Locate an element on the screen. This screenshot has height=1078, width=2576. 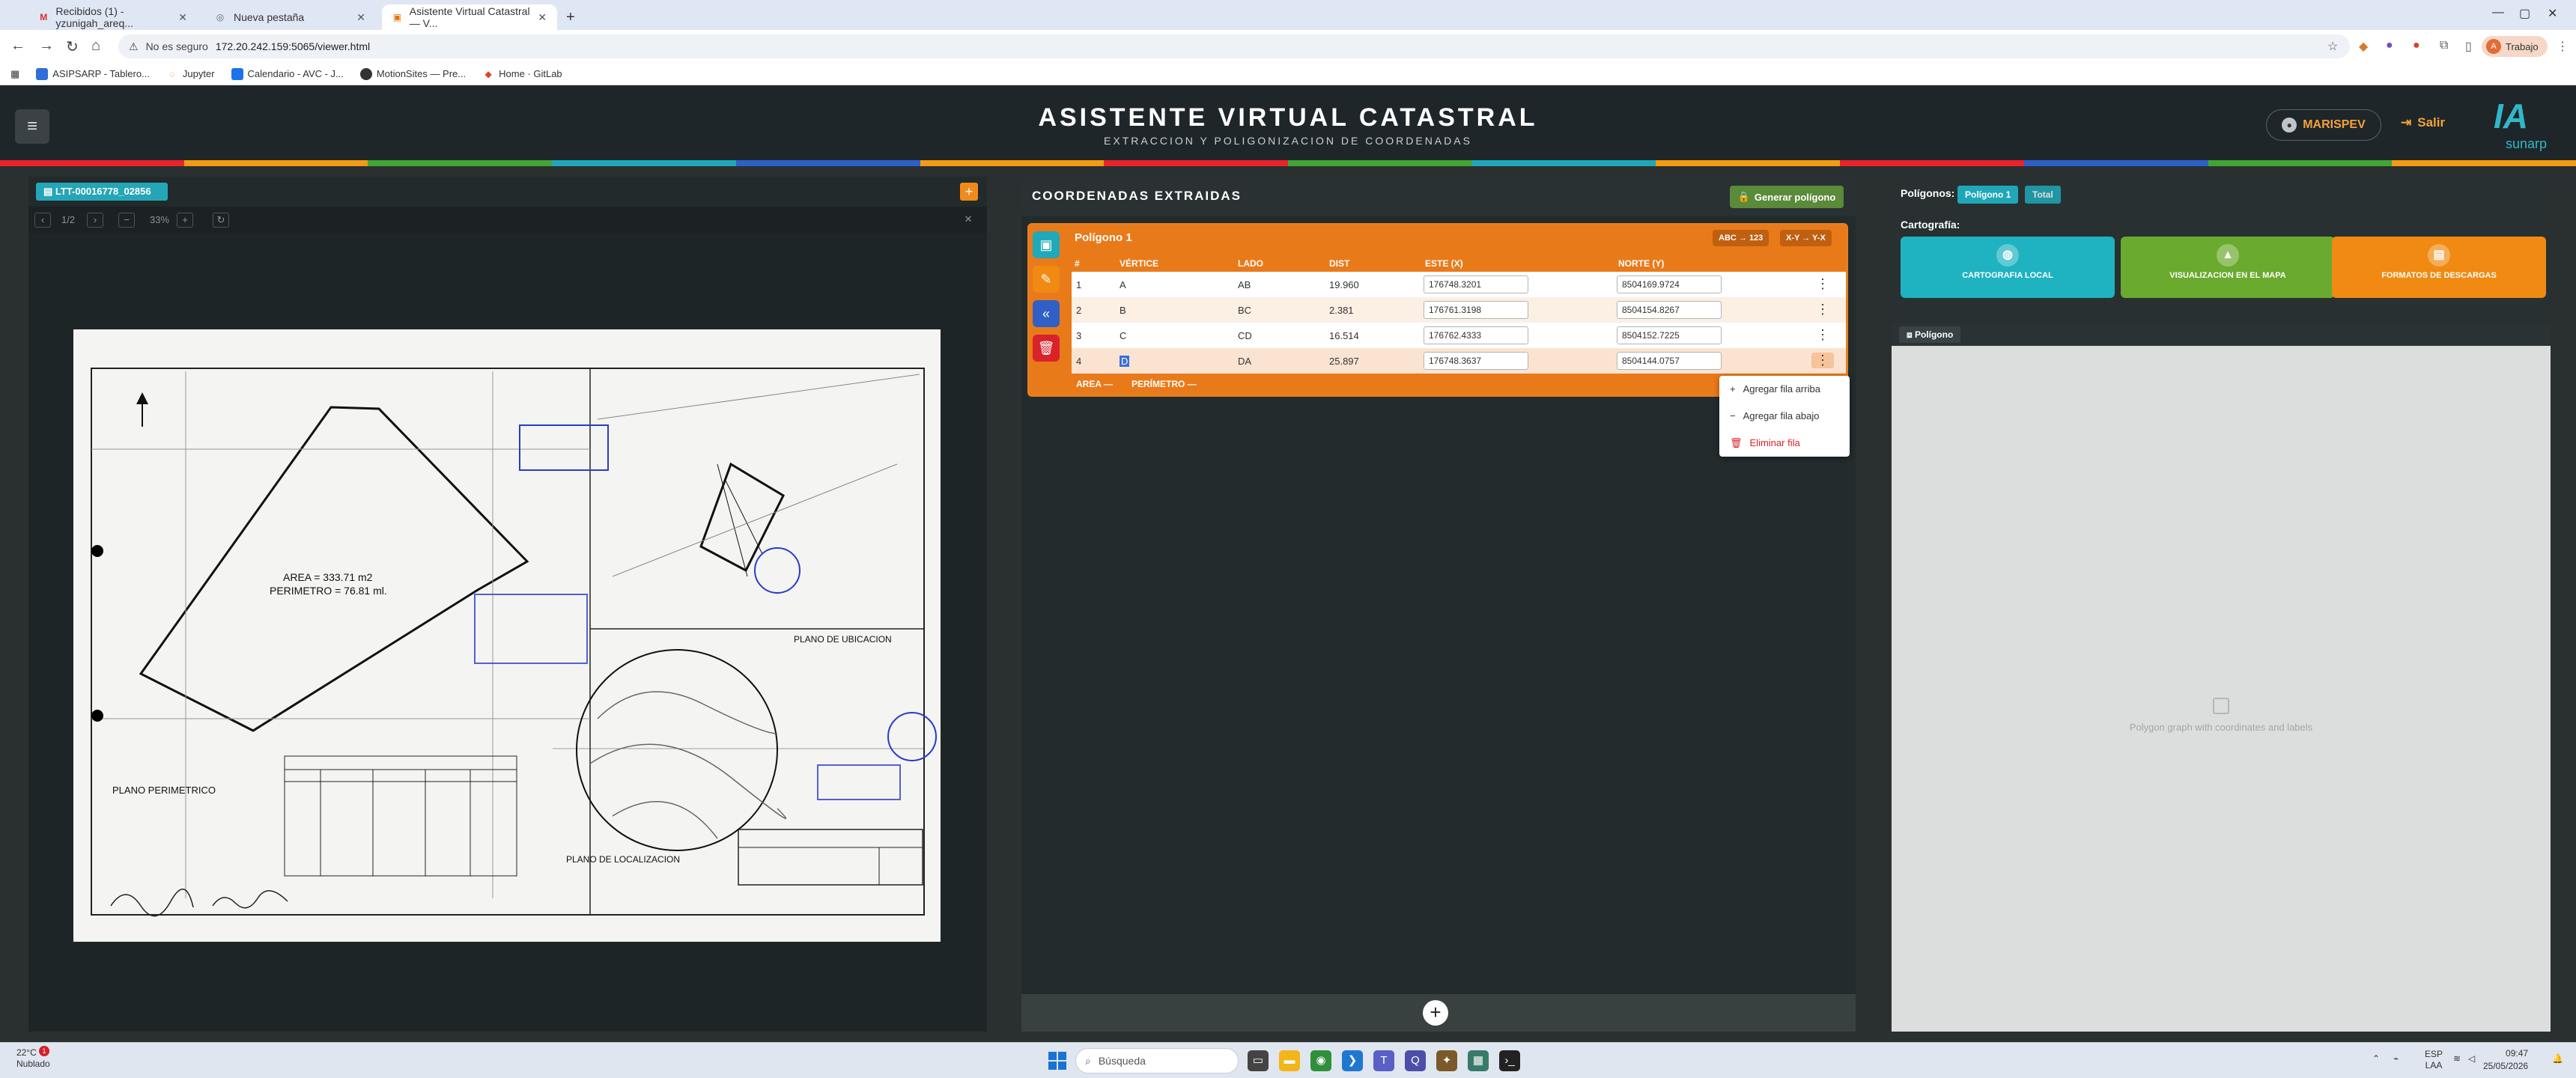
prev-page-icon: ‹ is located at coordinates (42, 220).